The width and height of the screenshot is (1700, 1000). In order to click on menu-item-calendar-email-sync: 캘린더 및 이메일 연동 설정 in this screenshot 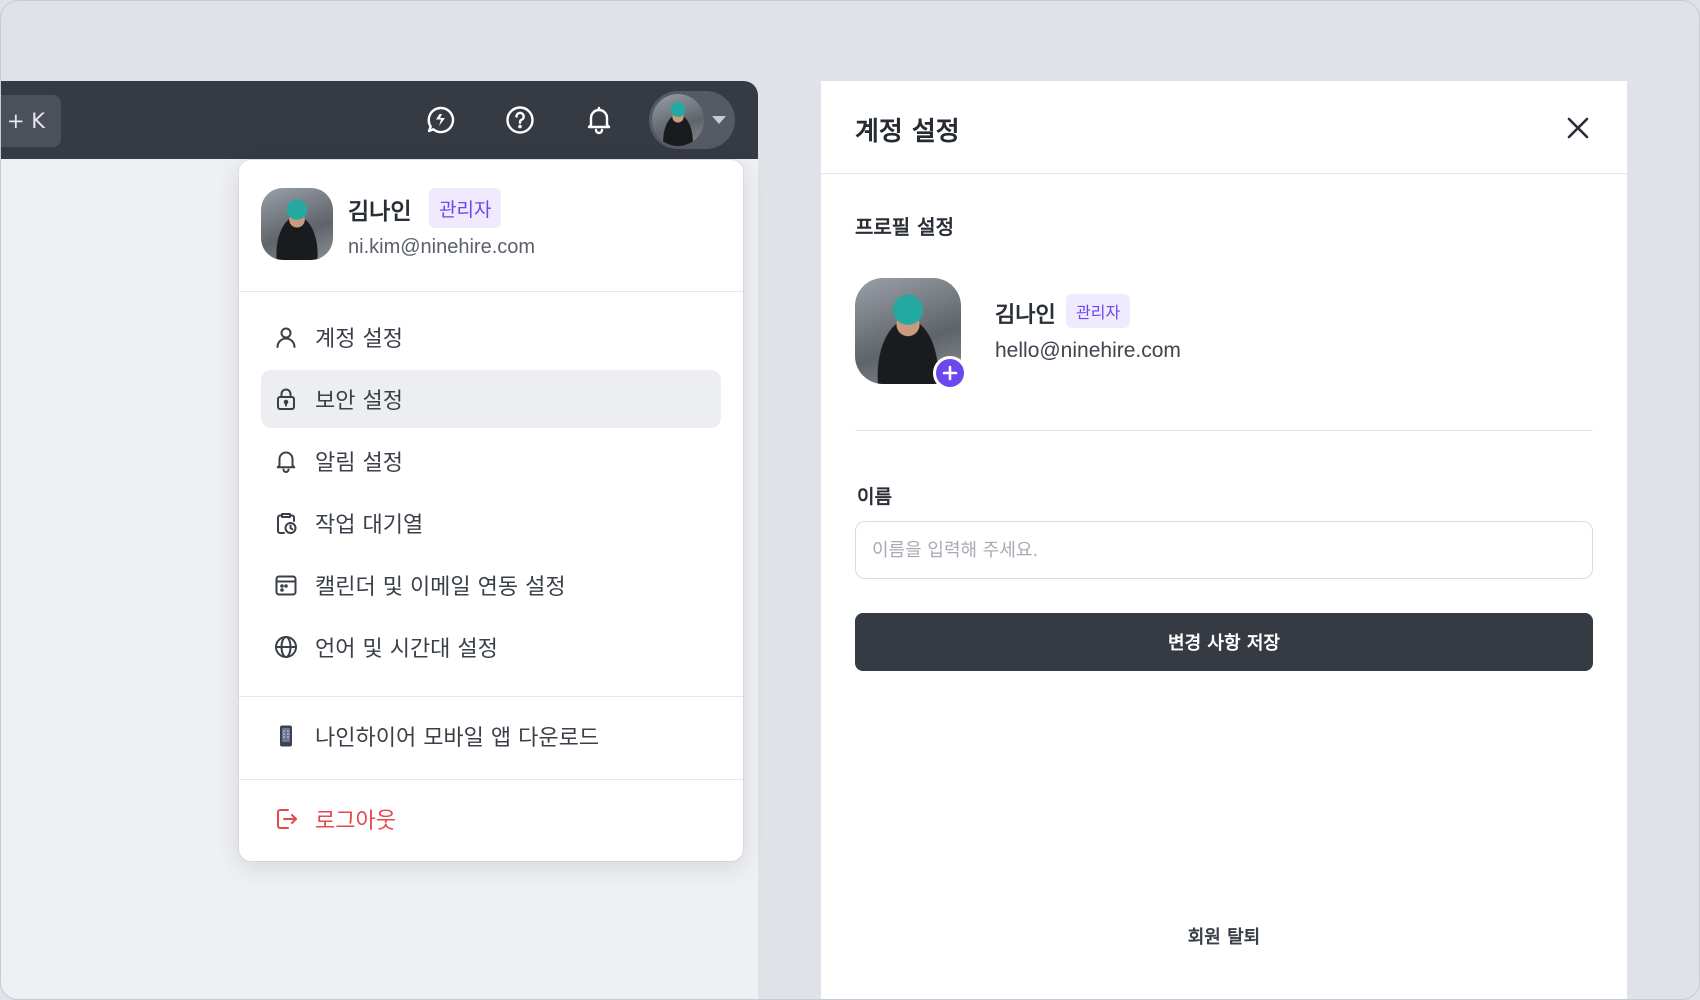, I will do `click(491, 585)`.